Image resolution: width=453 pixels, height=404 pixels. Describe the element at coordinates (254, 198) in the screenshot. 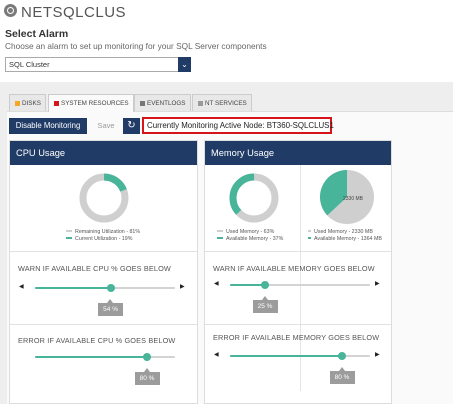

I see `memory-donut-chart` at that location.